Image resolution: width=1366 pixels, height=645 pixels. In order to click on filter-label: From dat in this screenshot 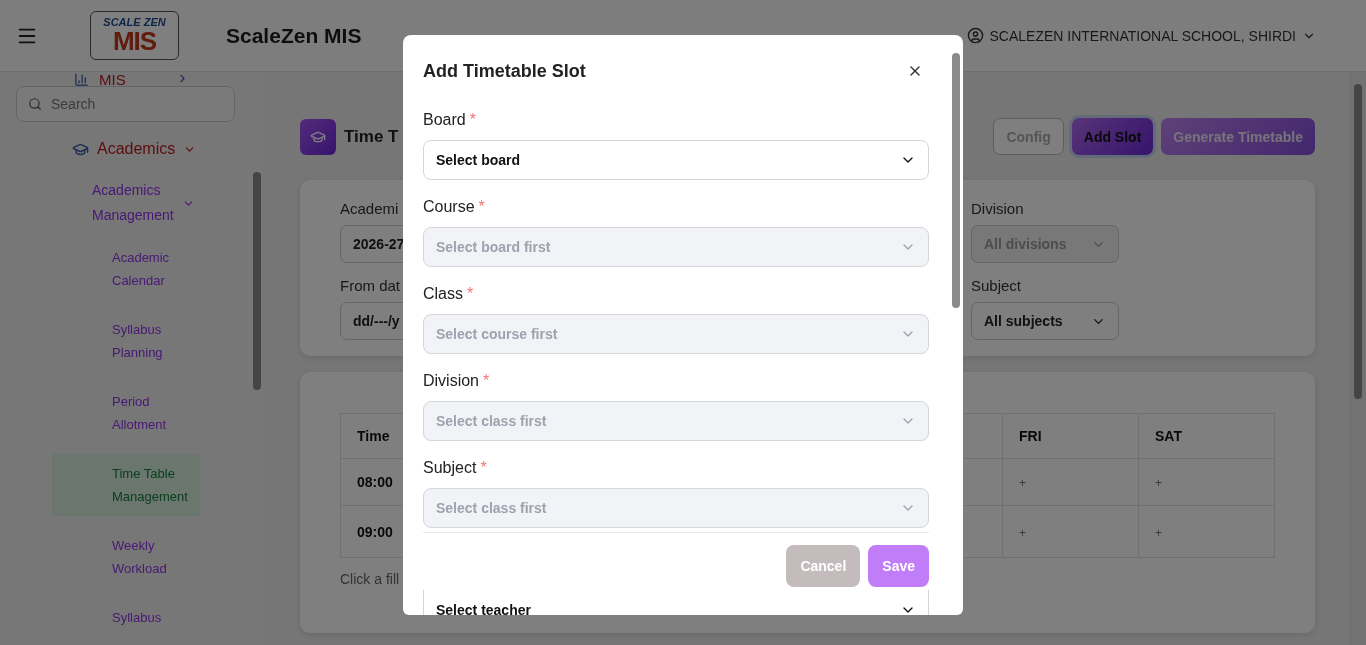, I will do `click(370, 285)`.